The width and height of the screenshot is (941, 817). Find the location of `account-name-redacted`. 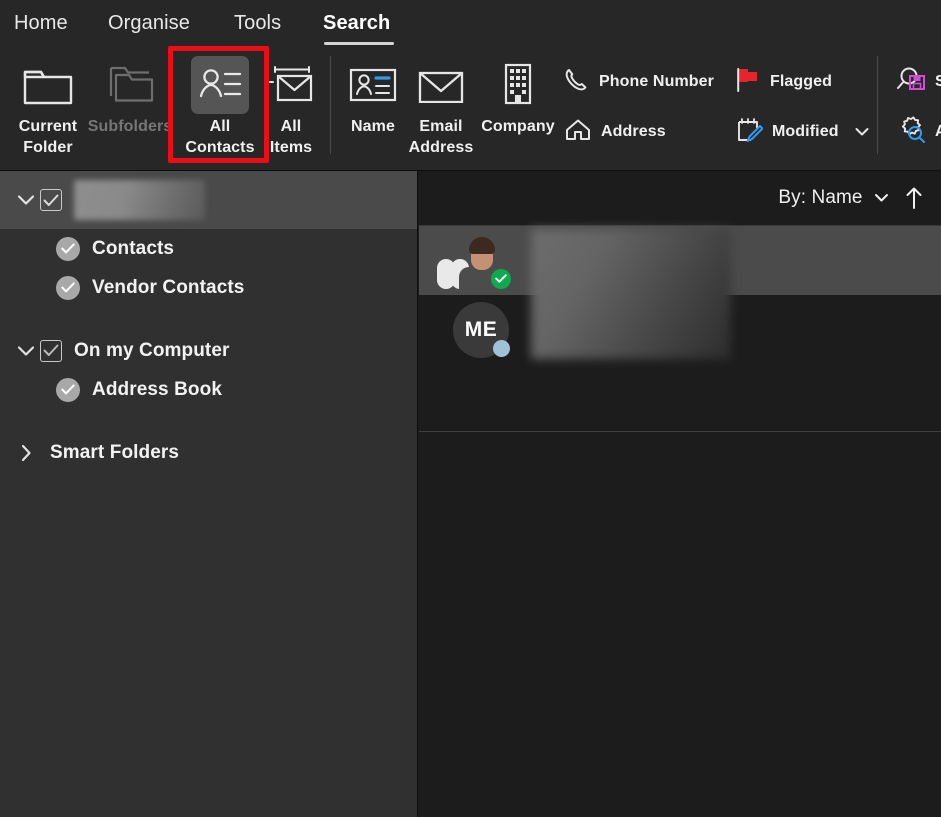

account-name-redacted is located at coordinates (139, 200).